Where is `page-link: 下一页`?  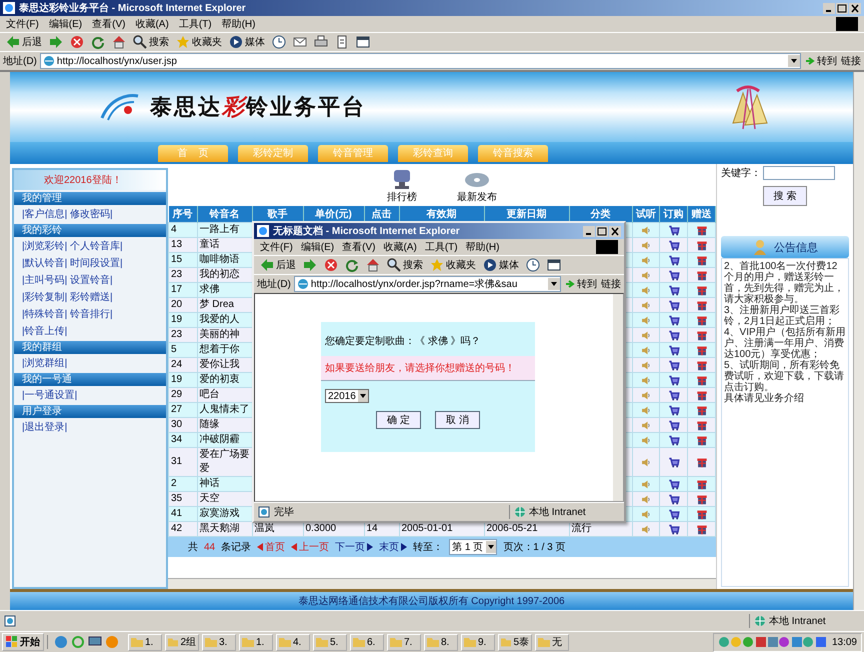 page-link: 下一页 is located at coordinates (354, 547).